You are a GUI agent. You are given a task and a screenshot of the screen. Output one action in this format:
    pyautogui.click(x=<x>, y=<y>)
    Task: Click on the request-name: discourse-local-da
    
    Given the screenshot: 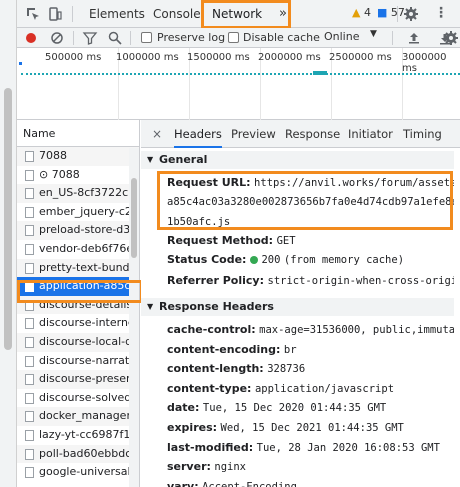 What is the action you would take?
    pyautogui.click(x=89, y=341)
    